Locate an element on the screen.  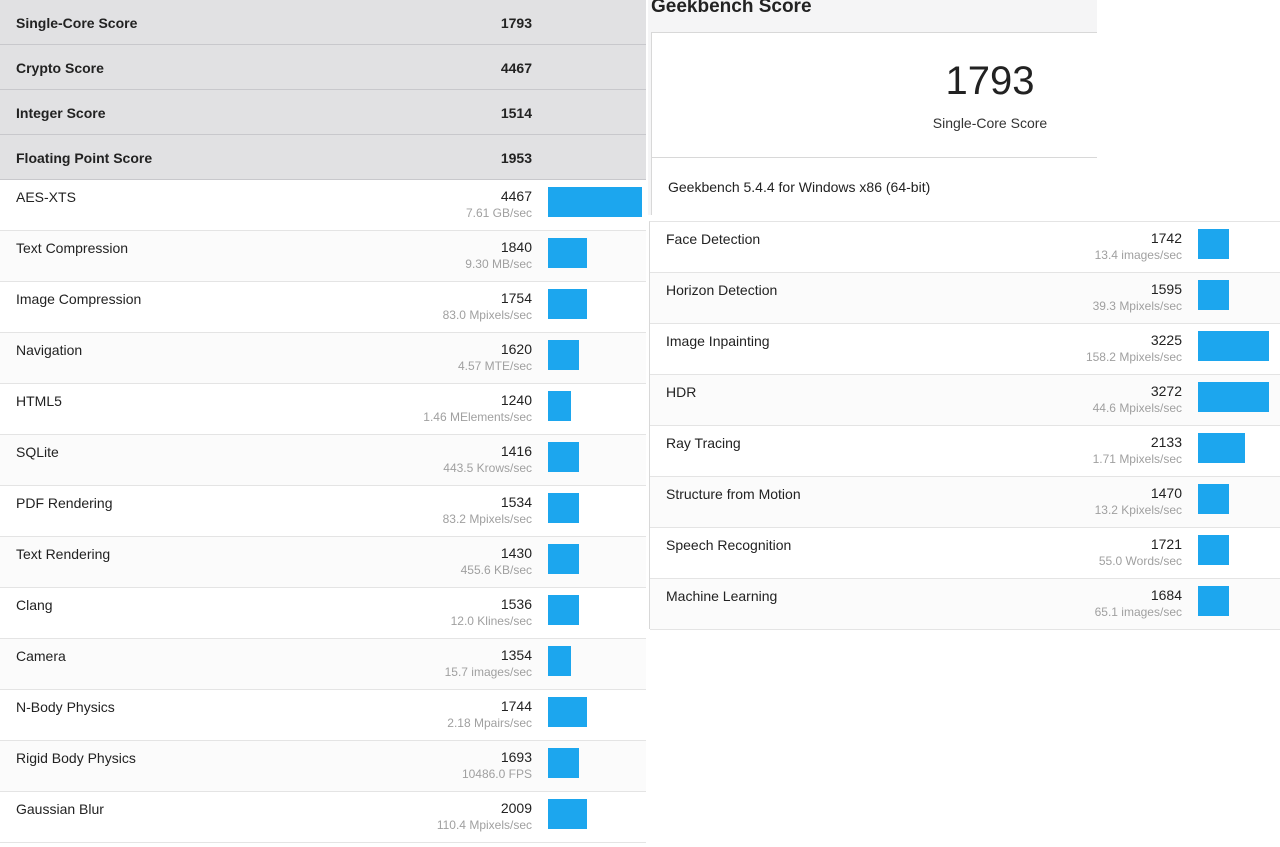
benchmark-row: PDF Rendering 1534 83.2 Mpixels/sec is located at coordinates (323, 511).